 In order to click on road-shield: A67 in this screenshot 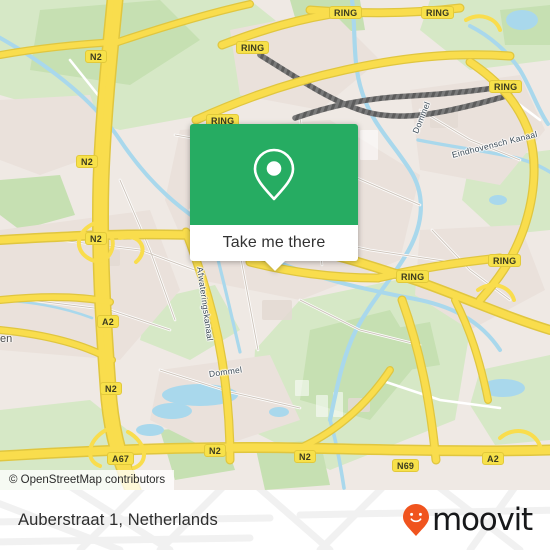, I will do `click(121, 458)`.